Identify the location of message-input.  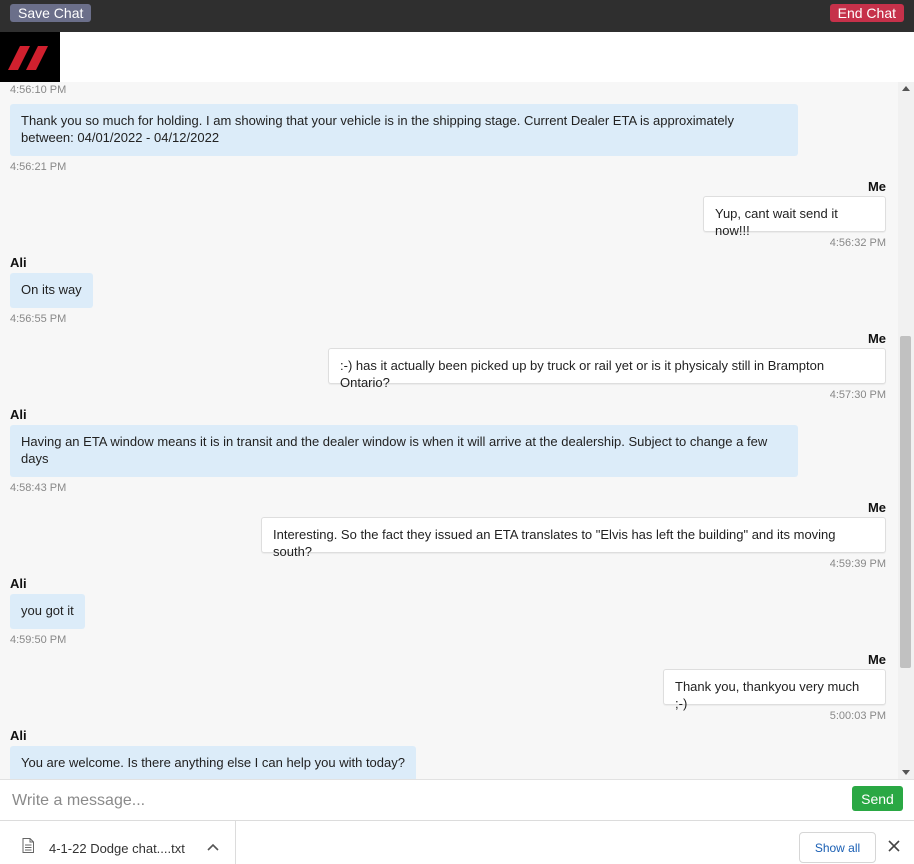
(422, 801).